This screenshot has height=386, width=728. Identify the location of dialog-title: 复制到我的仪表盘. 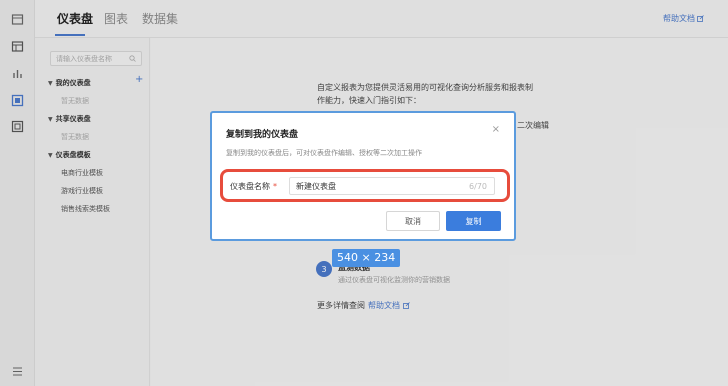
(262, 135).